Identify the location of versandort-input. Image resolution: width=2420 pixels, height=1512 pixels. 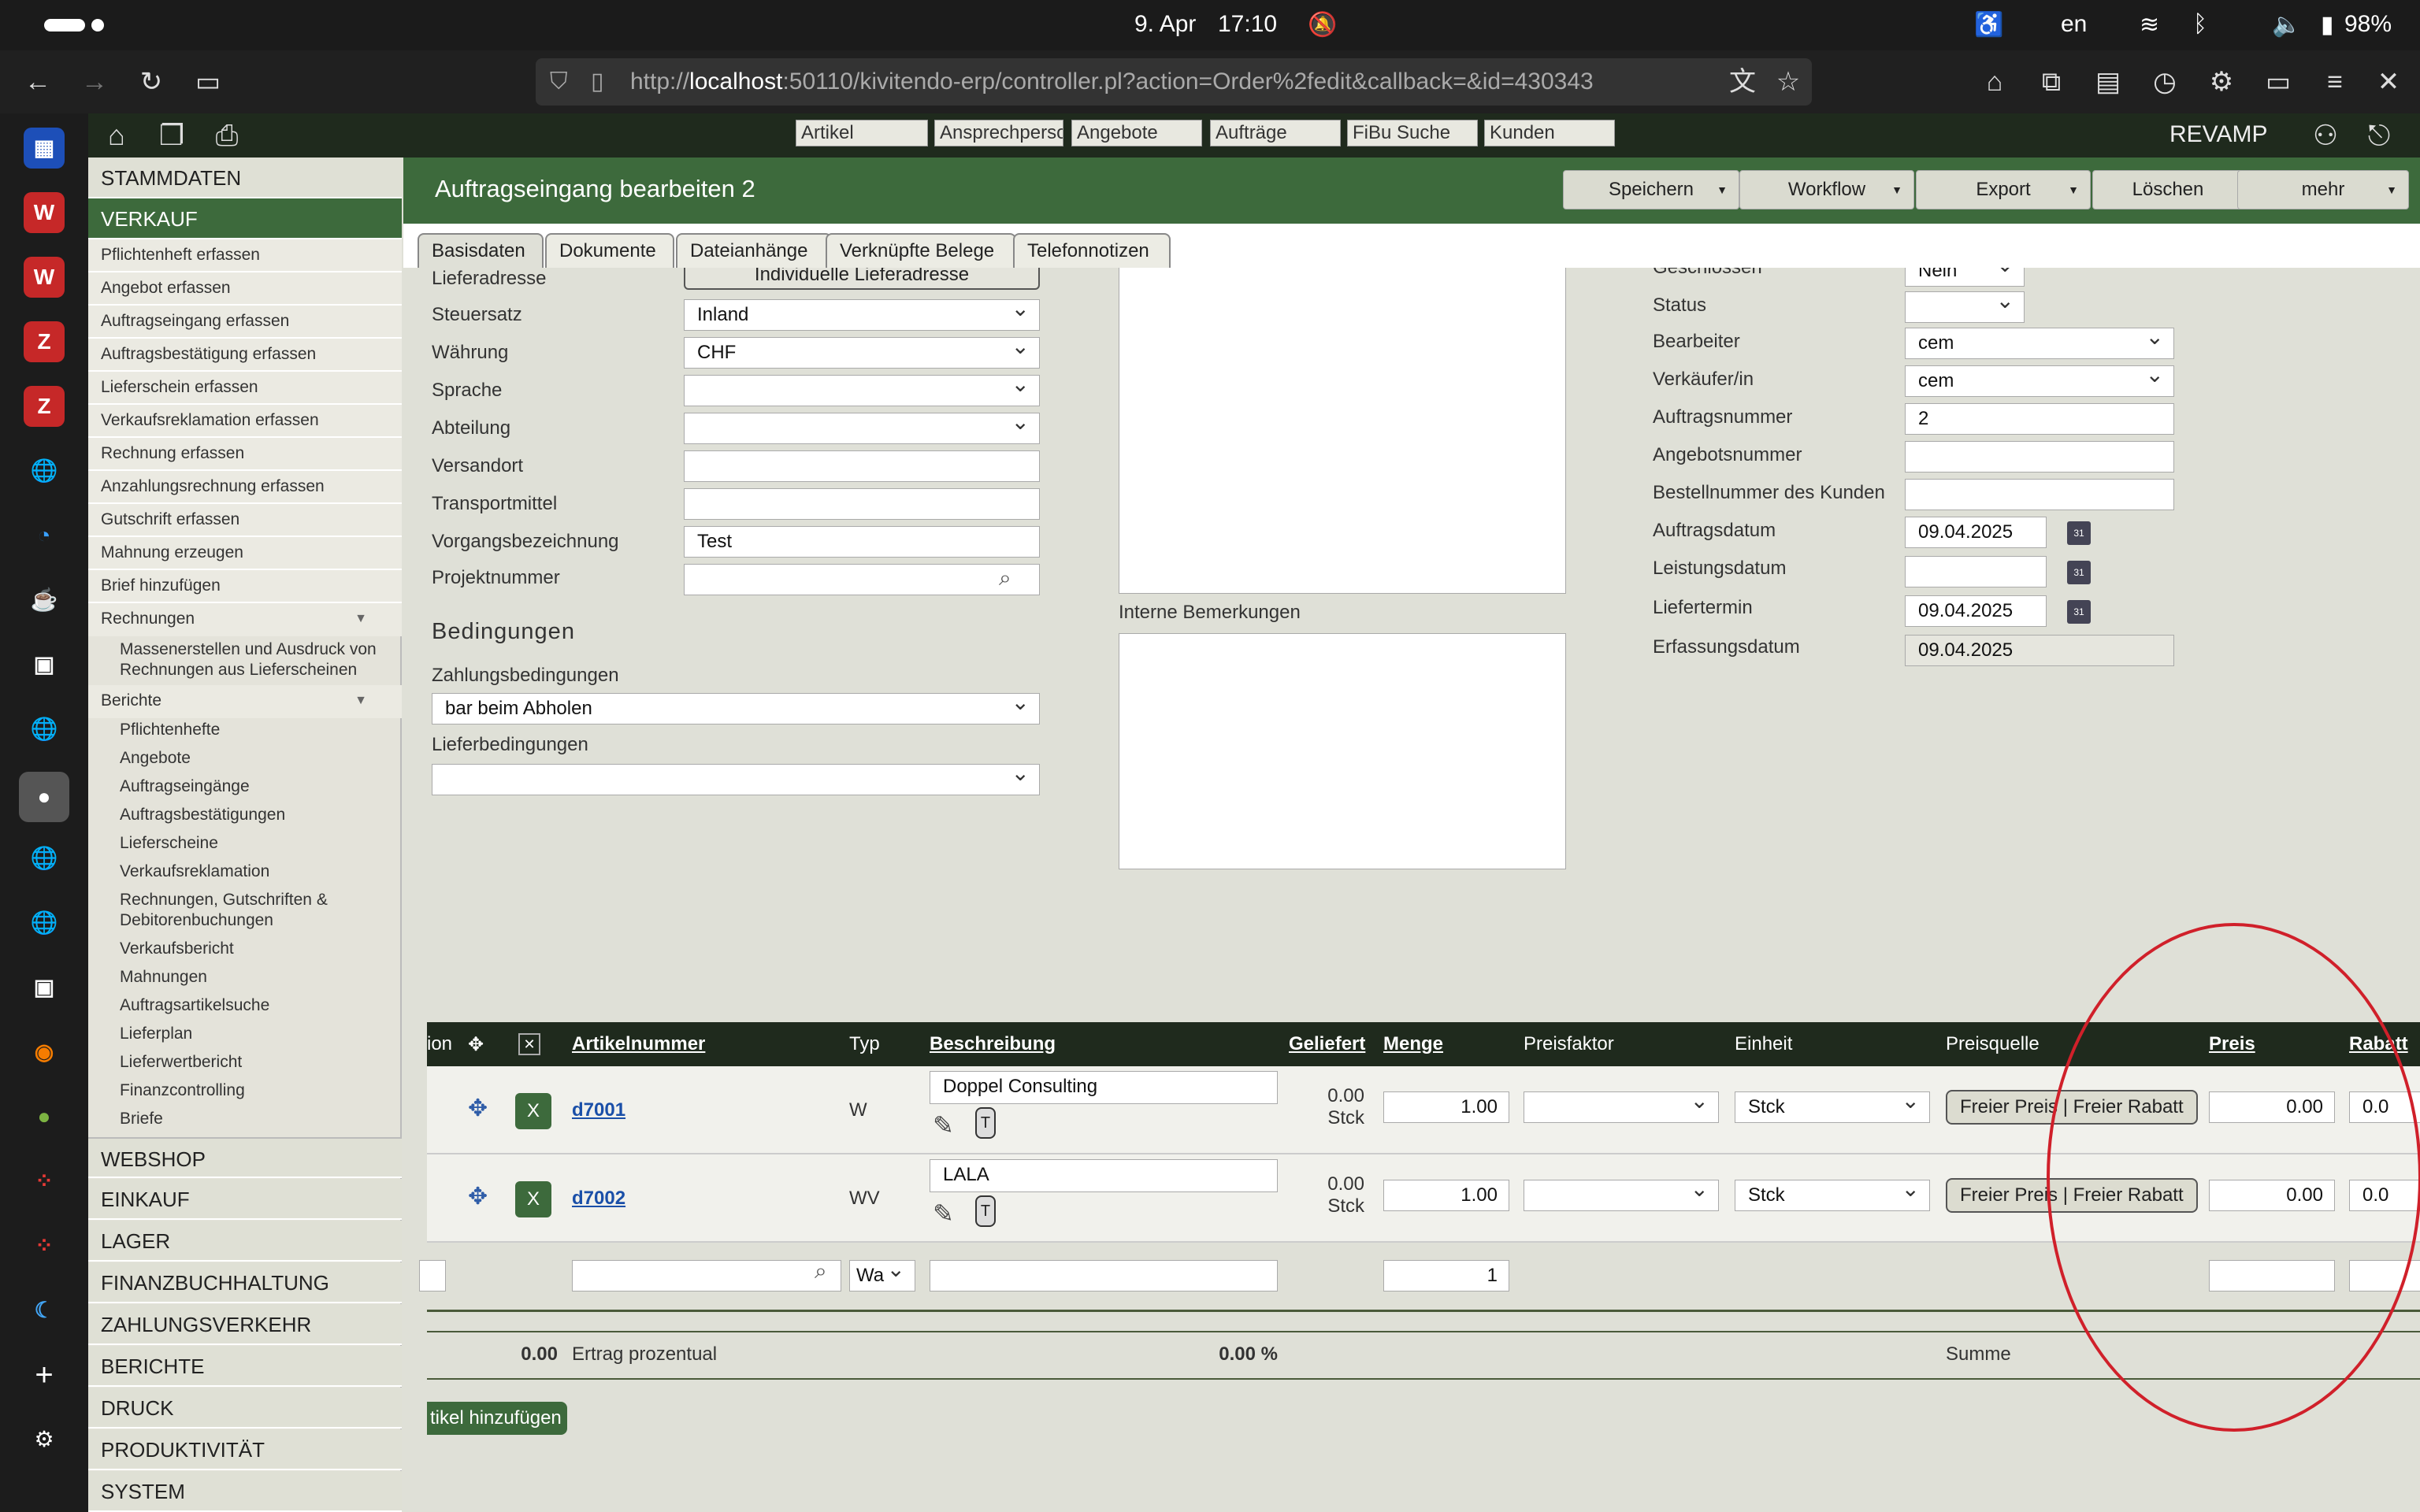
(862, 466).